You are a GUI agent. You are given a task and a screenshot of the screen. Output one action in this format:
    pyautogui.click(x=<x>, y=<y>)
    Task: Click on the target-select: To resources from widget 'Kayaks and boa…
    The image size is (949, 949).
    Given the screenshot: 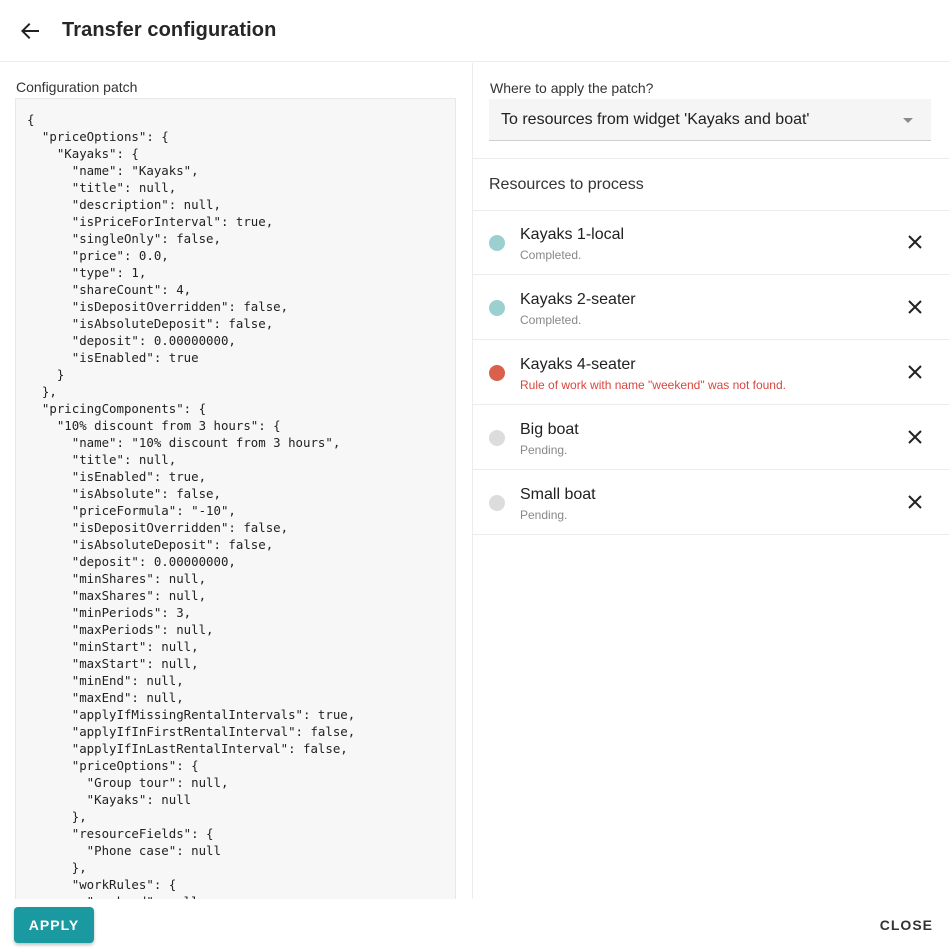 What is the action you would take?
    pyautogui.click(x=710, y=120)
    